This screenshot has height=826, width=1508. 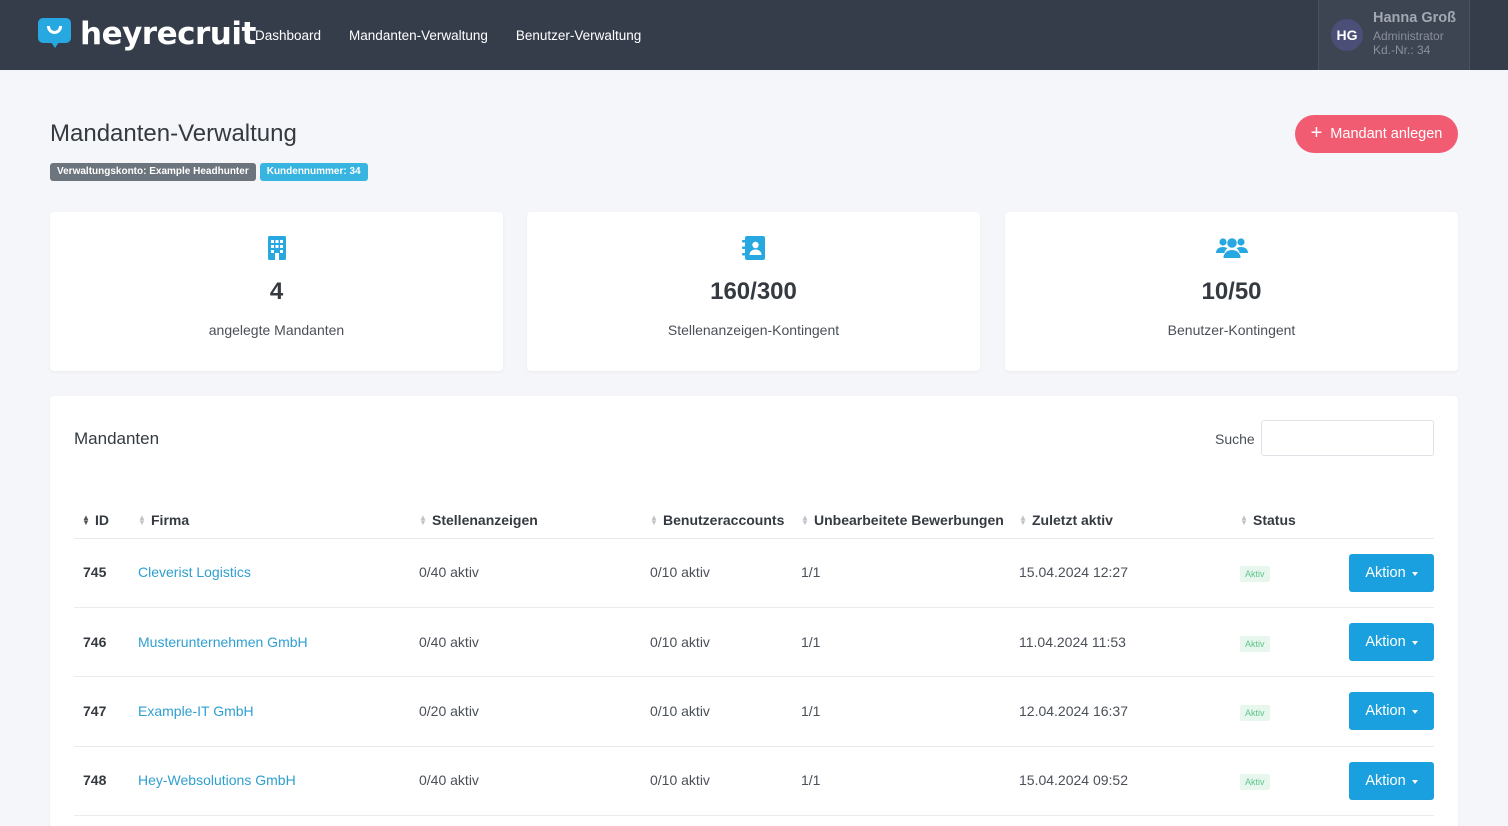 I want to click on contact-book-icon, so click(x=753, y=249).